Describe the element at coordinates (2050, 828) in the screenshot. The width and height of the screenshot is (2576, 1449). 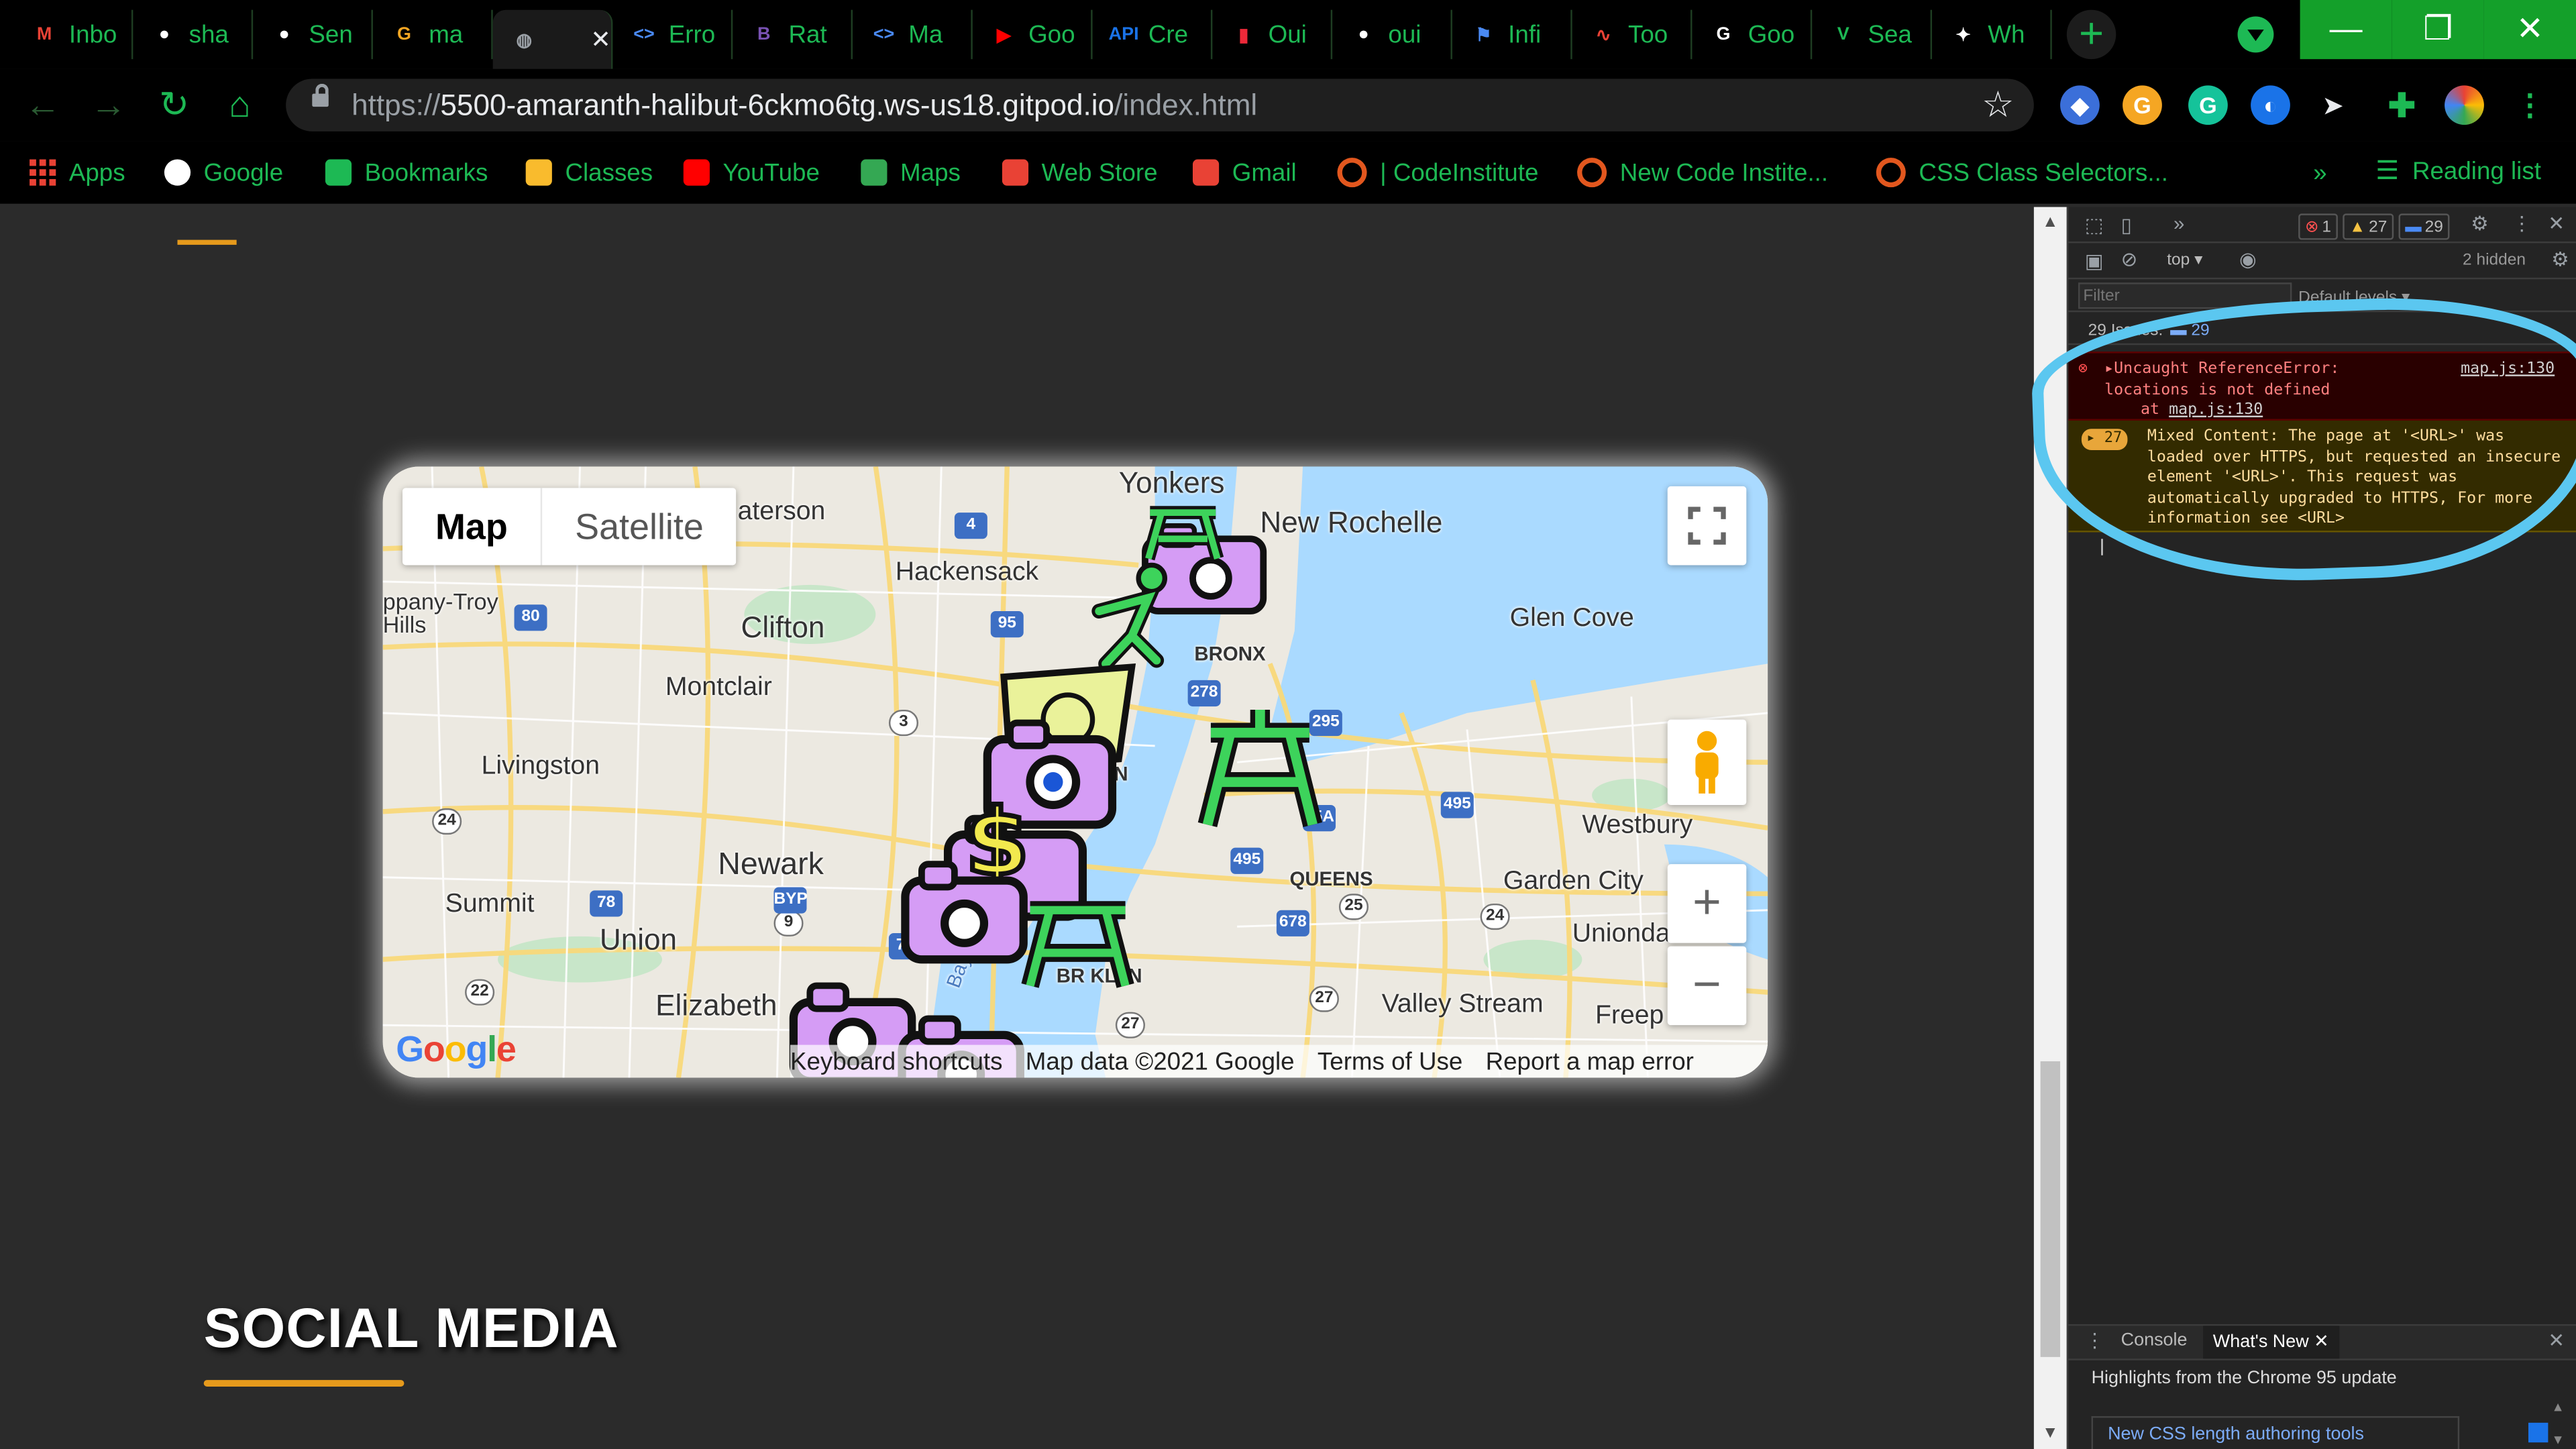
I see `page-scrollbar: ▲ ▼` at that location.